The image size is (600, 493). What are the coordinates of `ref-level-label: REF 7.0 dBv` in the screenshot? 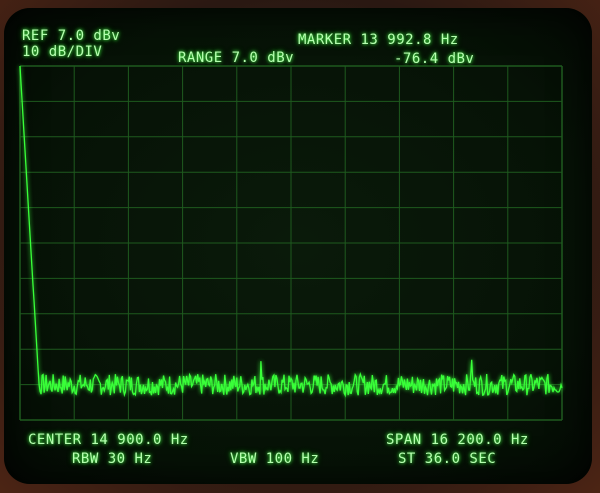 It's located at (71, 36).